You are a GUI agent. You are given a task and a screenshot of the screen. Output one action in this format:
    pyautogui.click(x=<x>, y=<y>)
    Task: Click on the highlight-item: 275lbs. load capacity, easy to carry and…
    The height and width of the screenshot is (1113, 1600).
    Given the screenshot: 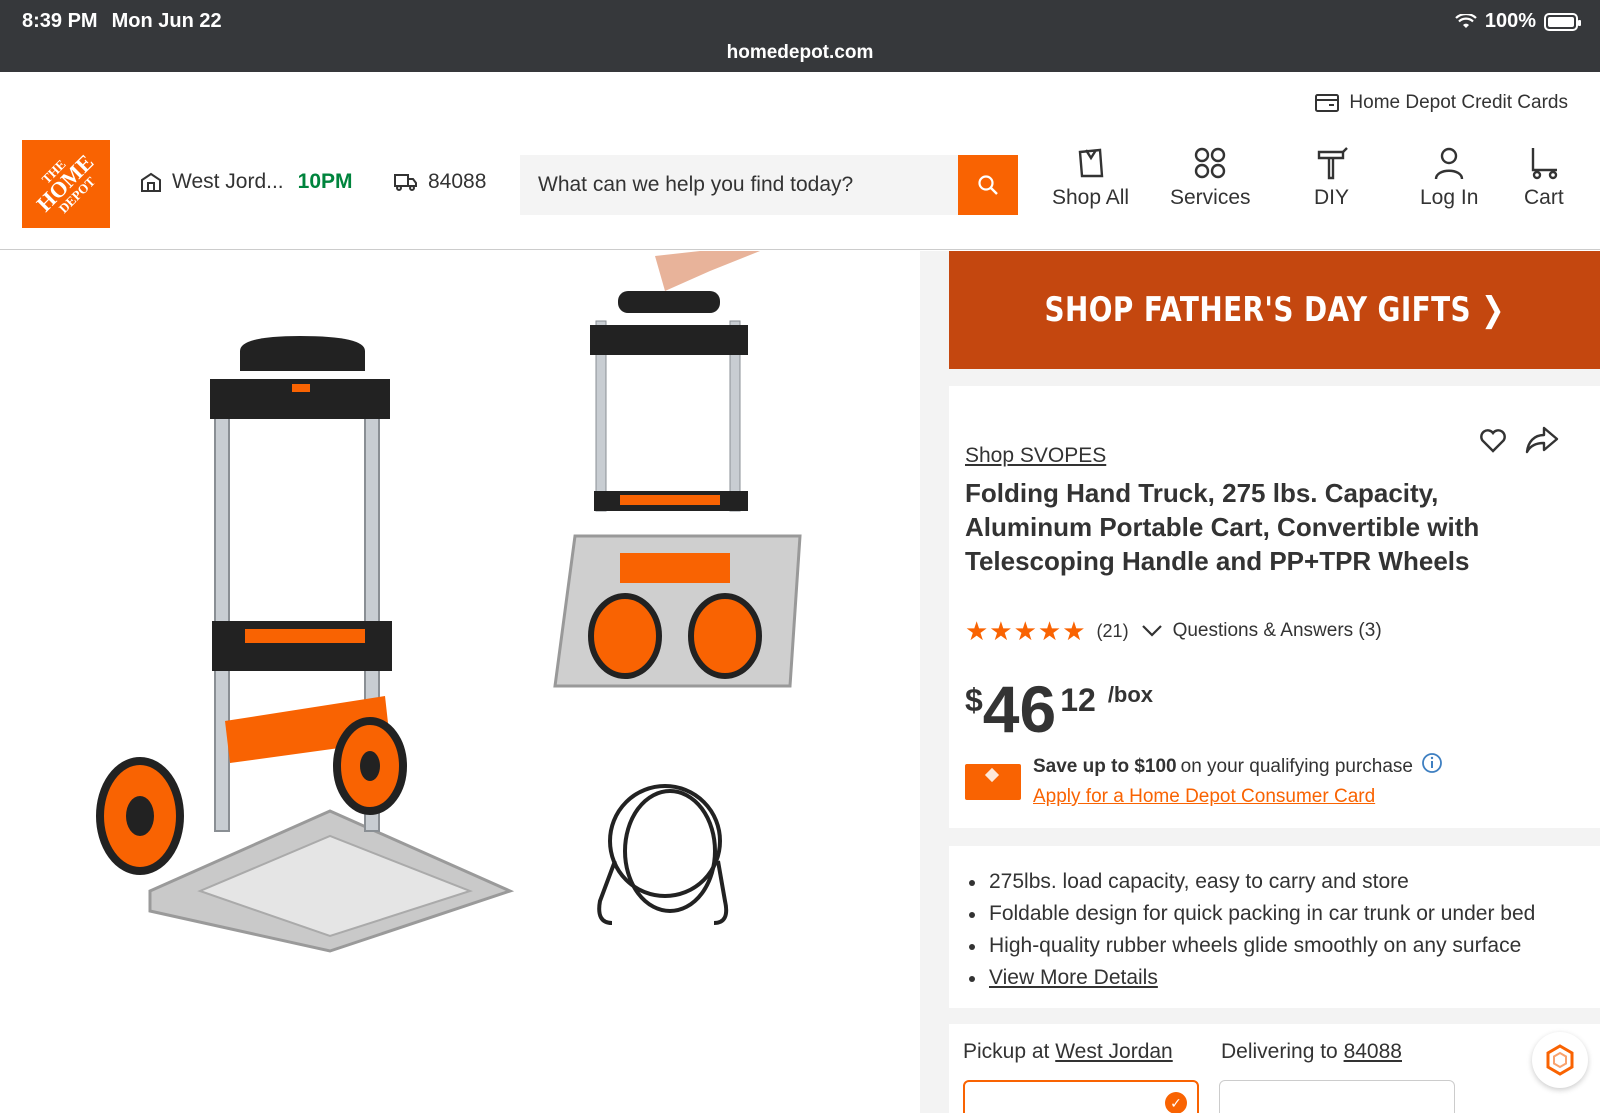 What is the action you would take?
    pyautogui.click(x=1251, y=882)
    